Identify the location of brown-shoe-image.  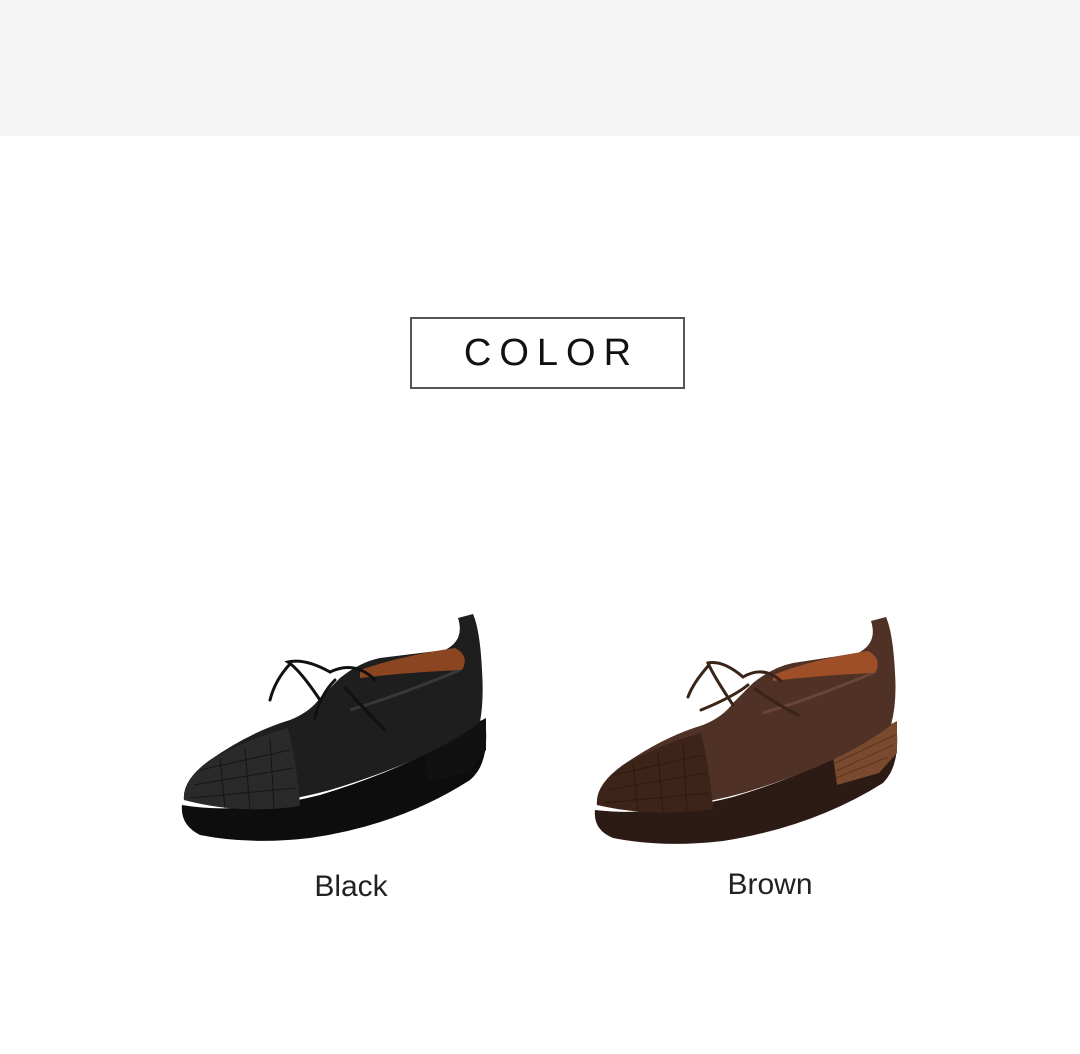
(748, 735).